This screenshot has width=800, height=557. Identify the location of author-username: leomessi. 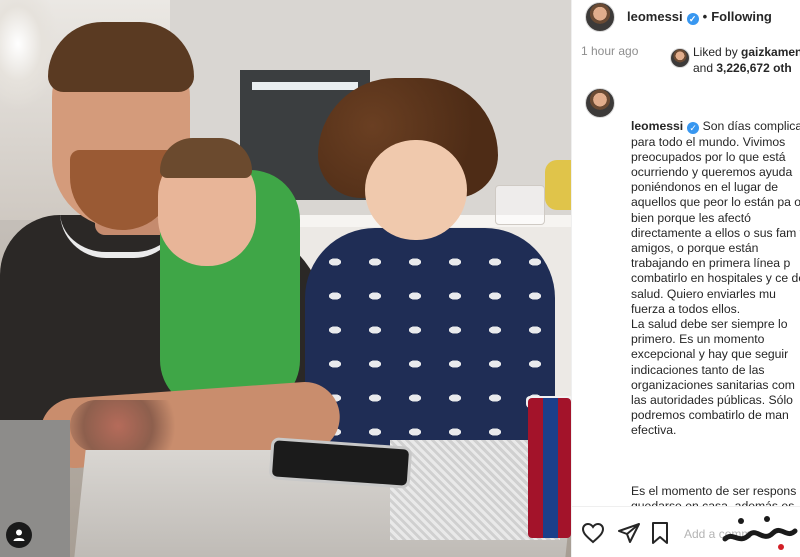
(655, 16).